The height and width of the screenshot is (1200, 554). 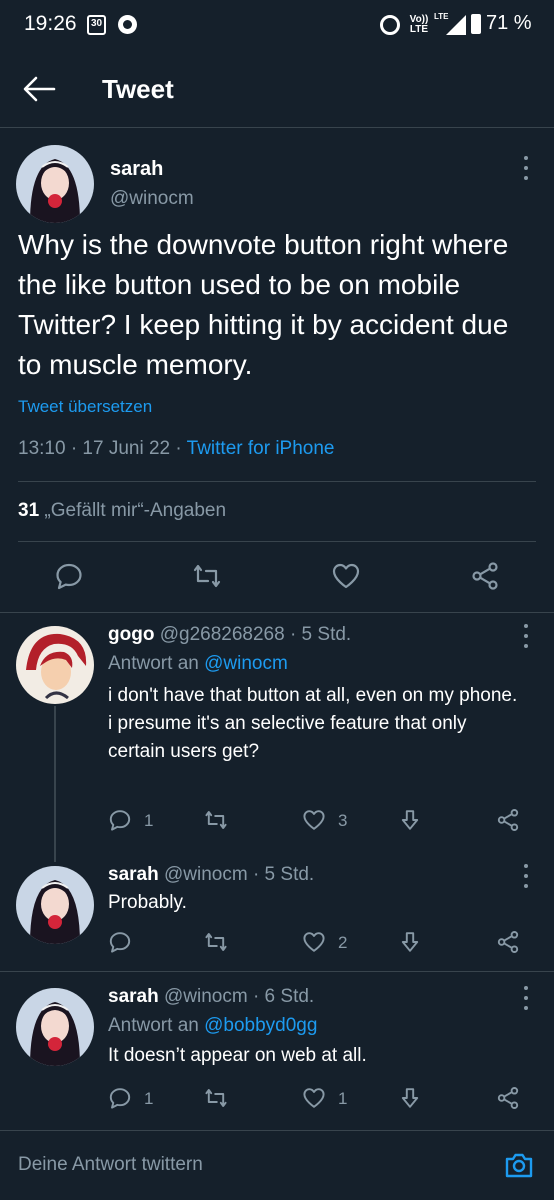 I want to click on reply-to-mention: @bobbyd0gg, so click(x=260, y=1025).